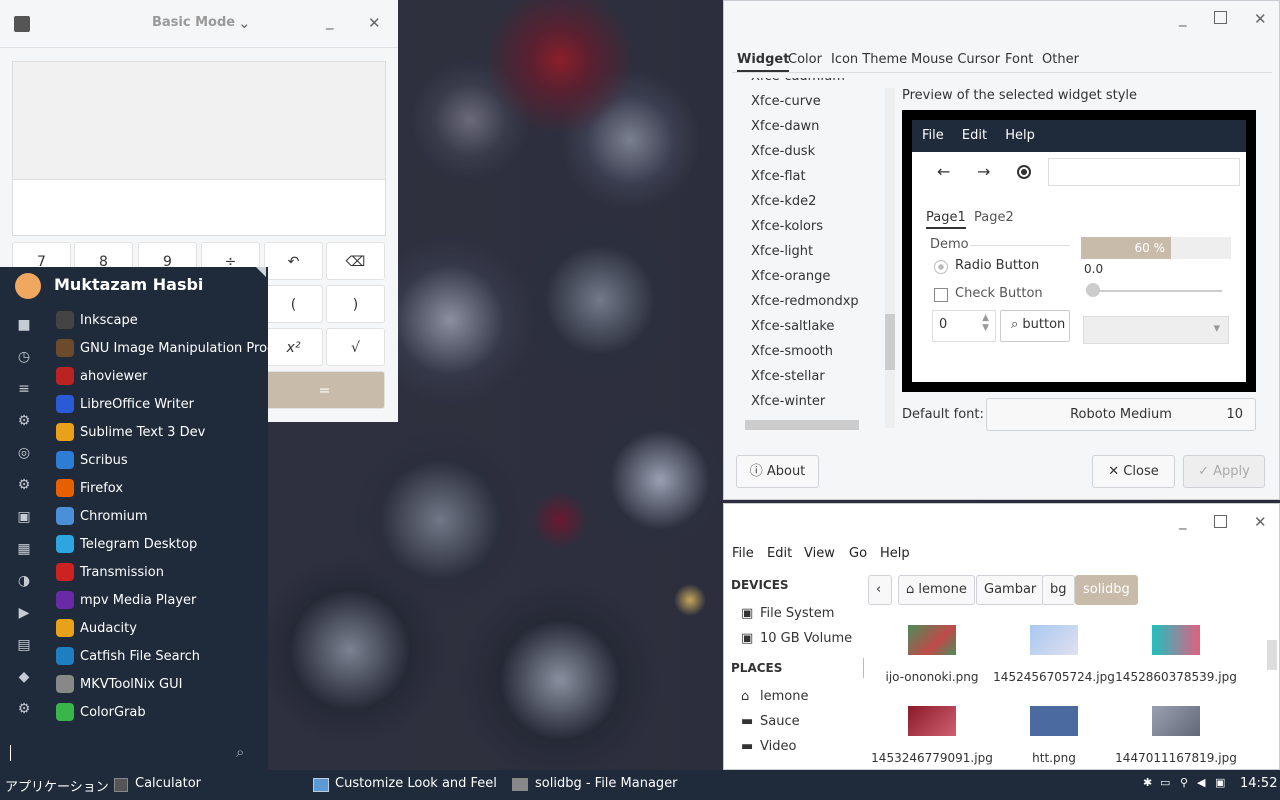 The height and width of the screenshot is (800, 1280). Describe the element at coordinates (1121, 414) in the screenshot. I see `font-chooser-button: Roboto Medium 10` at that location.